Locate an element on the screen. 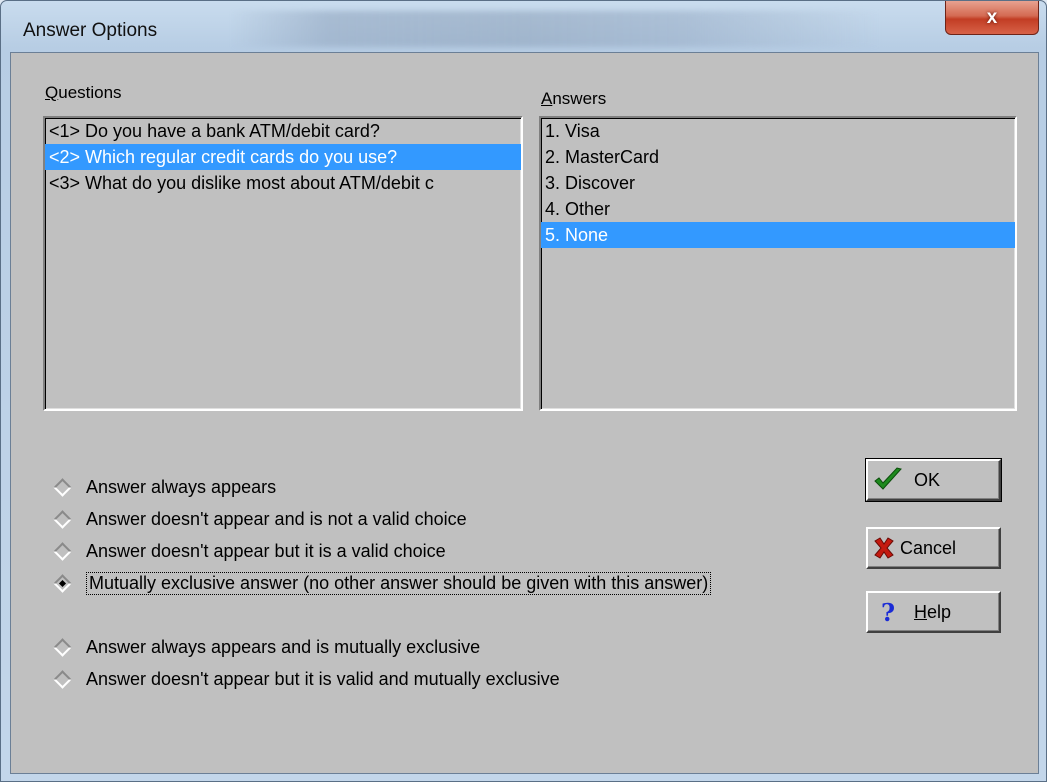 The width and height of the screenshot is (1047, 782). close-button: x is located at coordinates (992, 18).